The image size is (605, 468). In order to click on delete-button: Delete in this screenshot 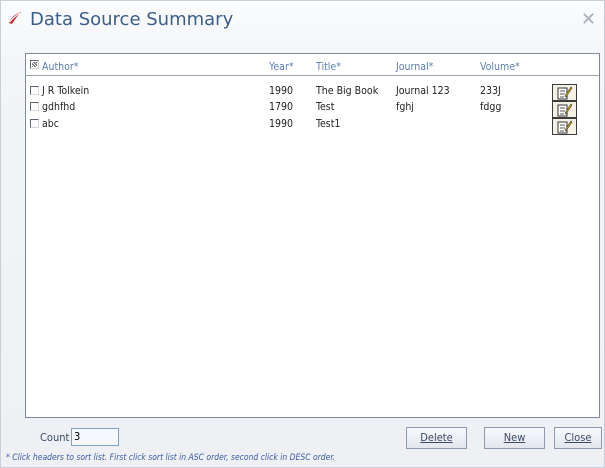, I will do `click(436, 438)`.